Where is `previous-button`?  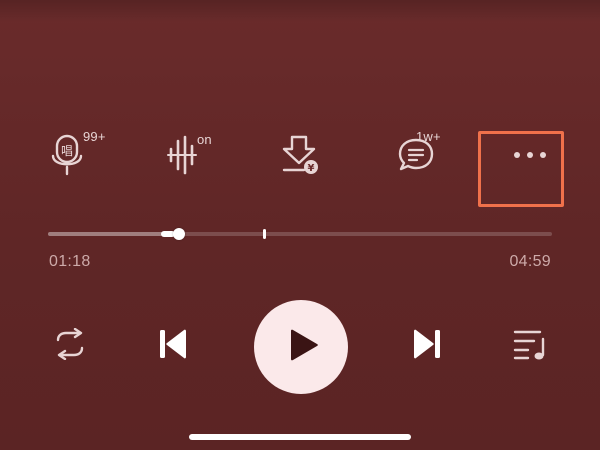 previous-button is located at coordinates (173, 346).